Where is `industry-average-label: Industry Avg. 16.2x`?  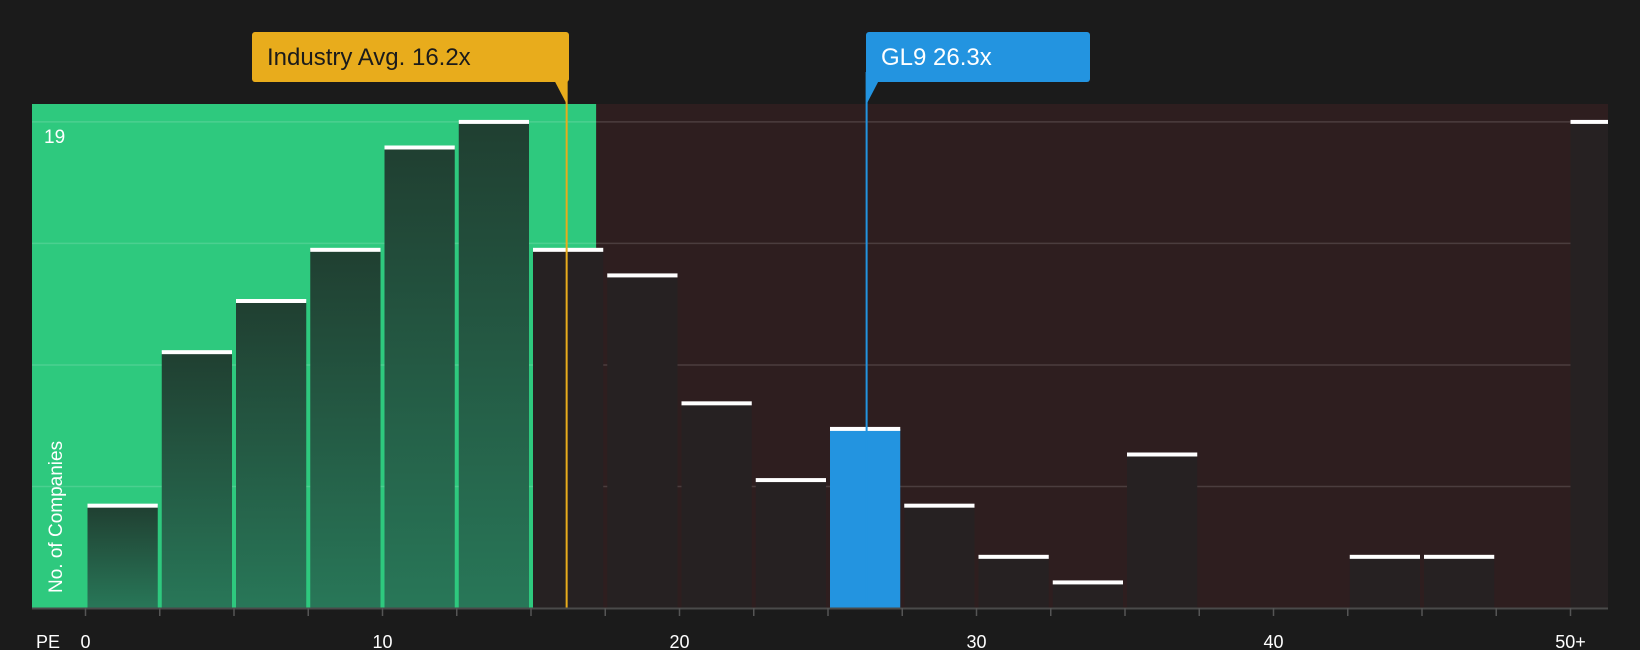 industry-average-label: Industry Avg. 16.2x is located at coordinates (369, 57).